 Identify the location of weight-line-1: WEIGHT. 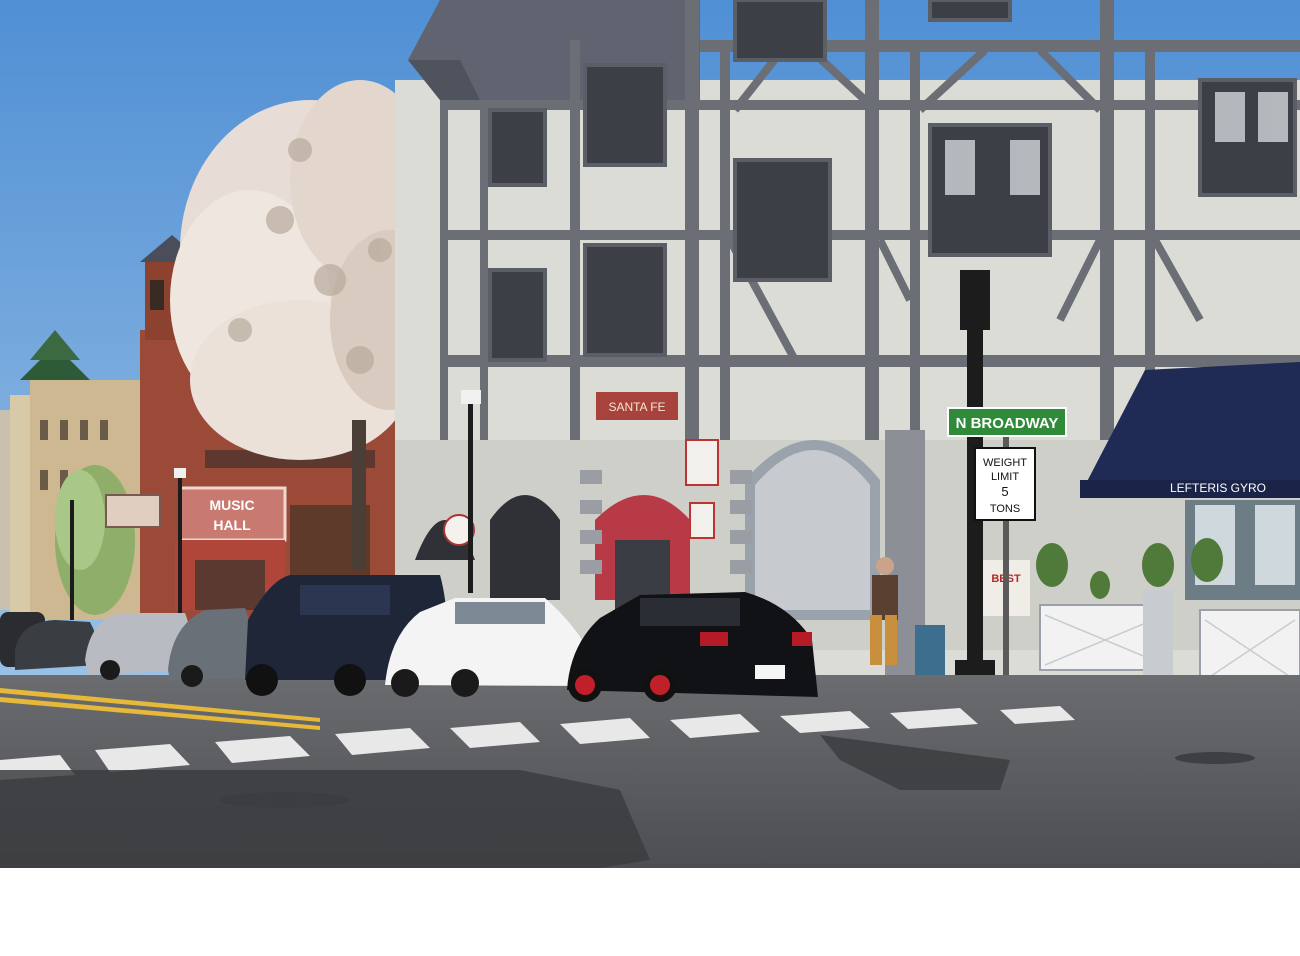
(1005, 463).